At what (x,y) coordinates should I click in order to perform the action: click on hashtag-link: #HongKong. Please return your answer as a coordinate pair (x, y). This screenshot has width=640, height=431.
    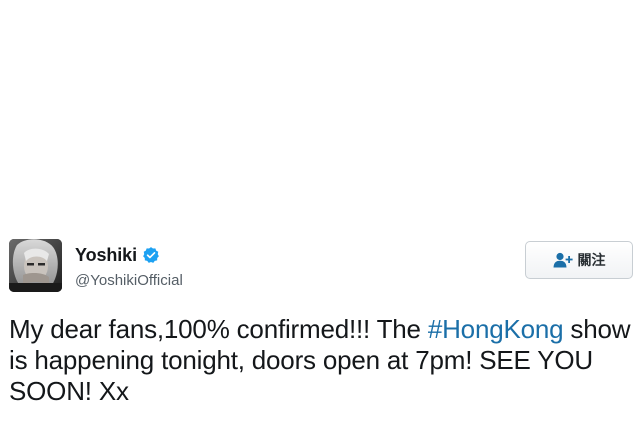
    Looking at the image, I should click on (496, 329).